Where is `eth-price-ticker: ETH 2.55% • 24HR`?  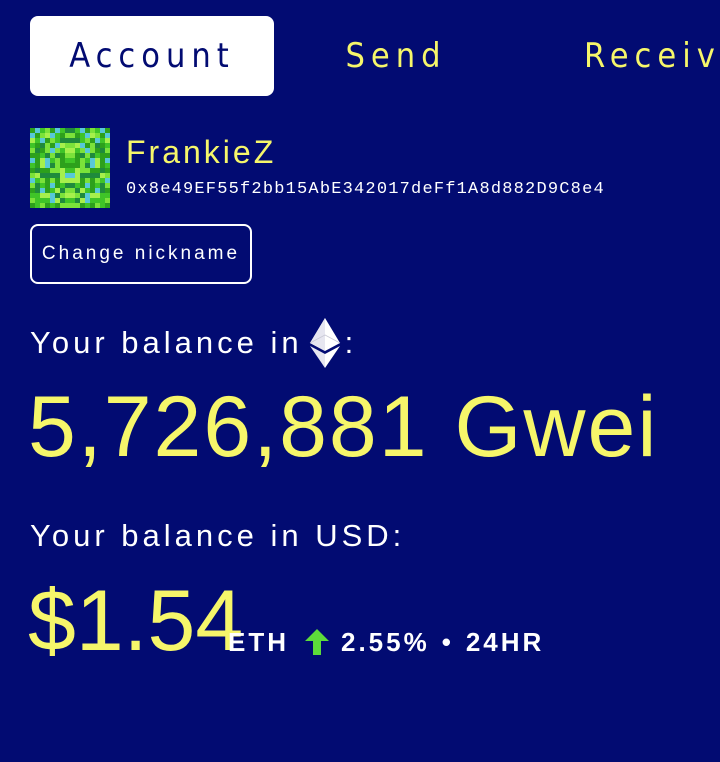
eth-price-ticker: ETH 2.55% • 24HR is located at coordinates (386, 642).